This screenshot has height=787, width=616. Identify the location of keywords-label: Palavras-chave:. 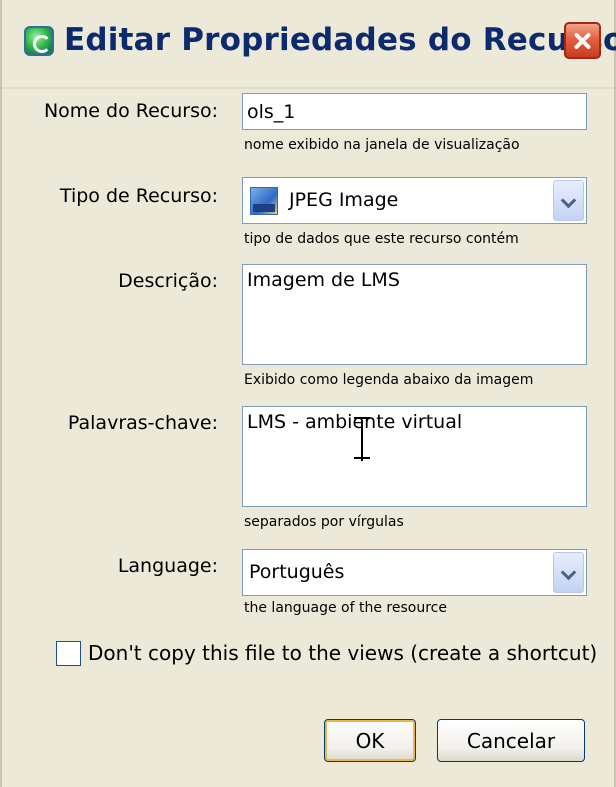
(142, 423).